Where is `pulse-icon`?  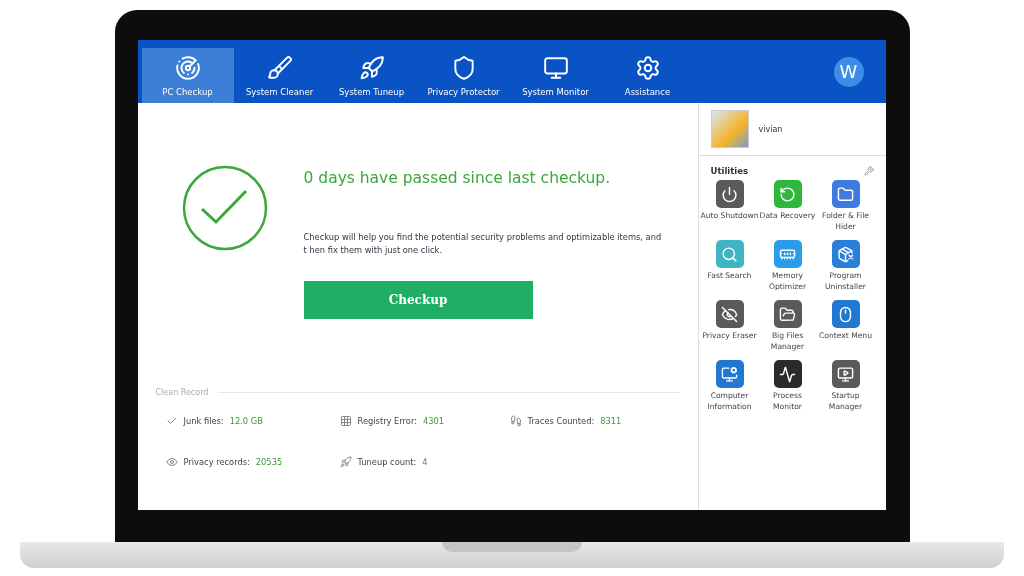 pulse-icon is located at coordinates (787, 374).